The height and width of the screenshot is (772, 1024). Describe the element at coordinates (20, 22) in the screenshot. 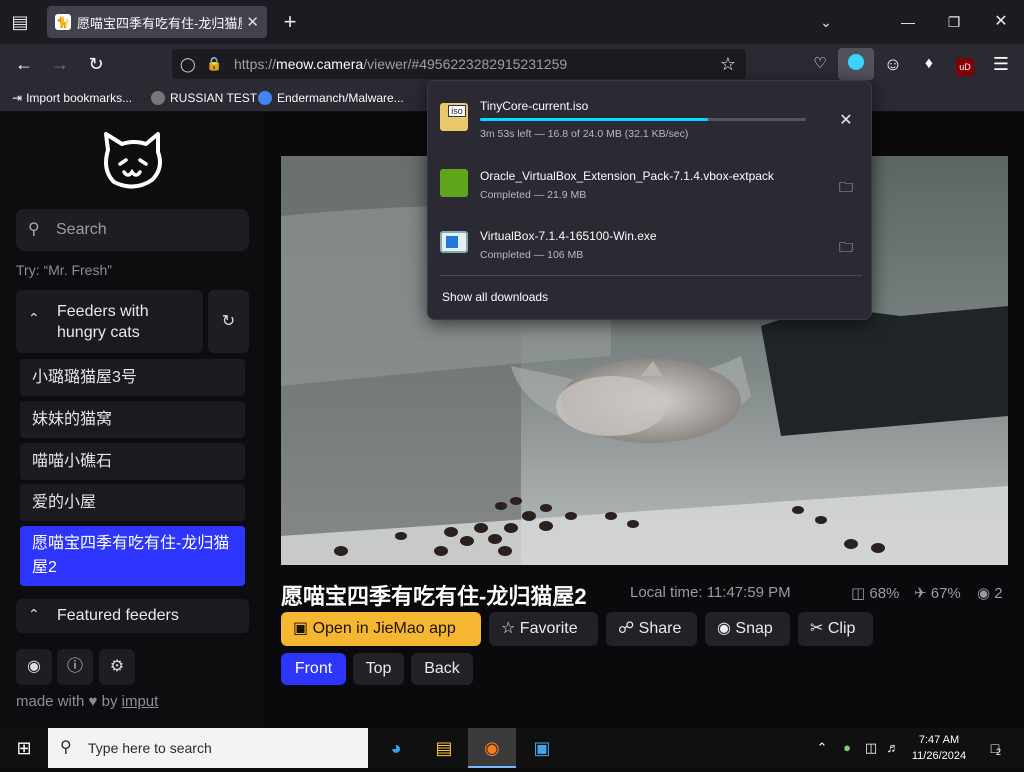

I see `tab-list-icon: ▤` at that location.